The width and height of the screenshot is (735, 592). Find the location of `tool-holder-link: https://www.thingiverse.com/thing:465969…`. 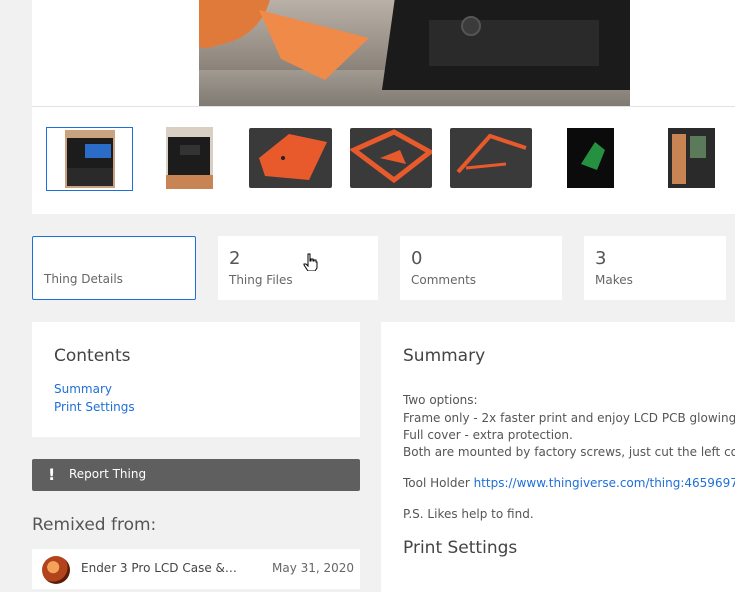

tool-holder-link: https://www.thingiverse.com/thing:465969… is located at coordinates (604, 483).